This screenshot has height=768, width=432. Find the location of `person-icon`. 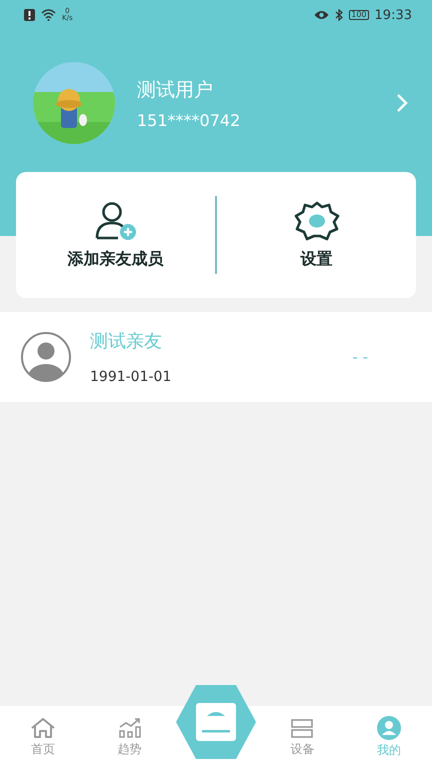

person-icon is located at coordinates (388, 728).